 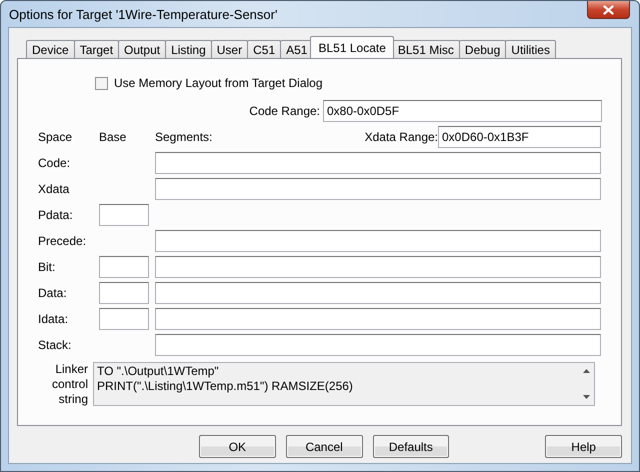 I want to click on column-header: Space, so click(x=56, y=137).